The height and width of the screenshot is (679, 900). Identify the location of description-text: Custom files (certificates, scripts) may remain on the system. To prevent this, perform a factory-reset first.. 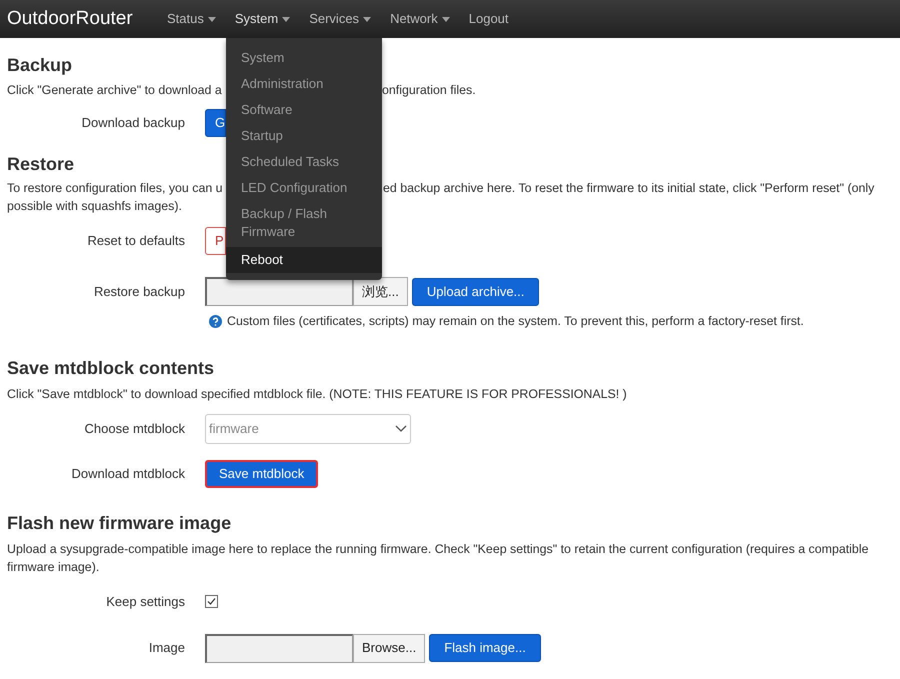
(515, 321).